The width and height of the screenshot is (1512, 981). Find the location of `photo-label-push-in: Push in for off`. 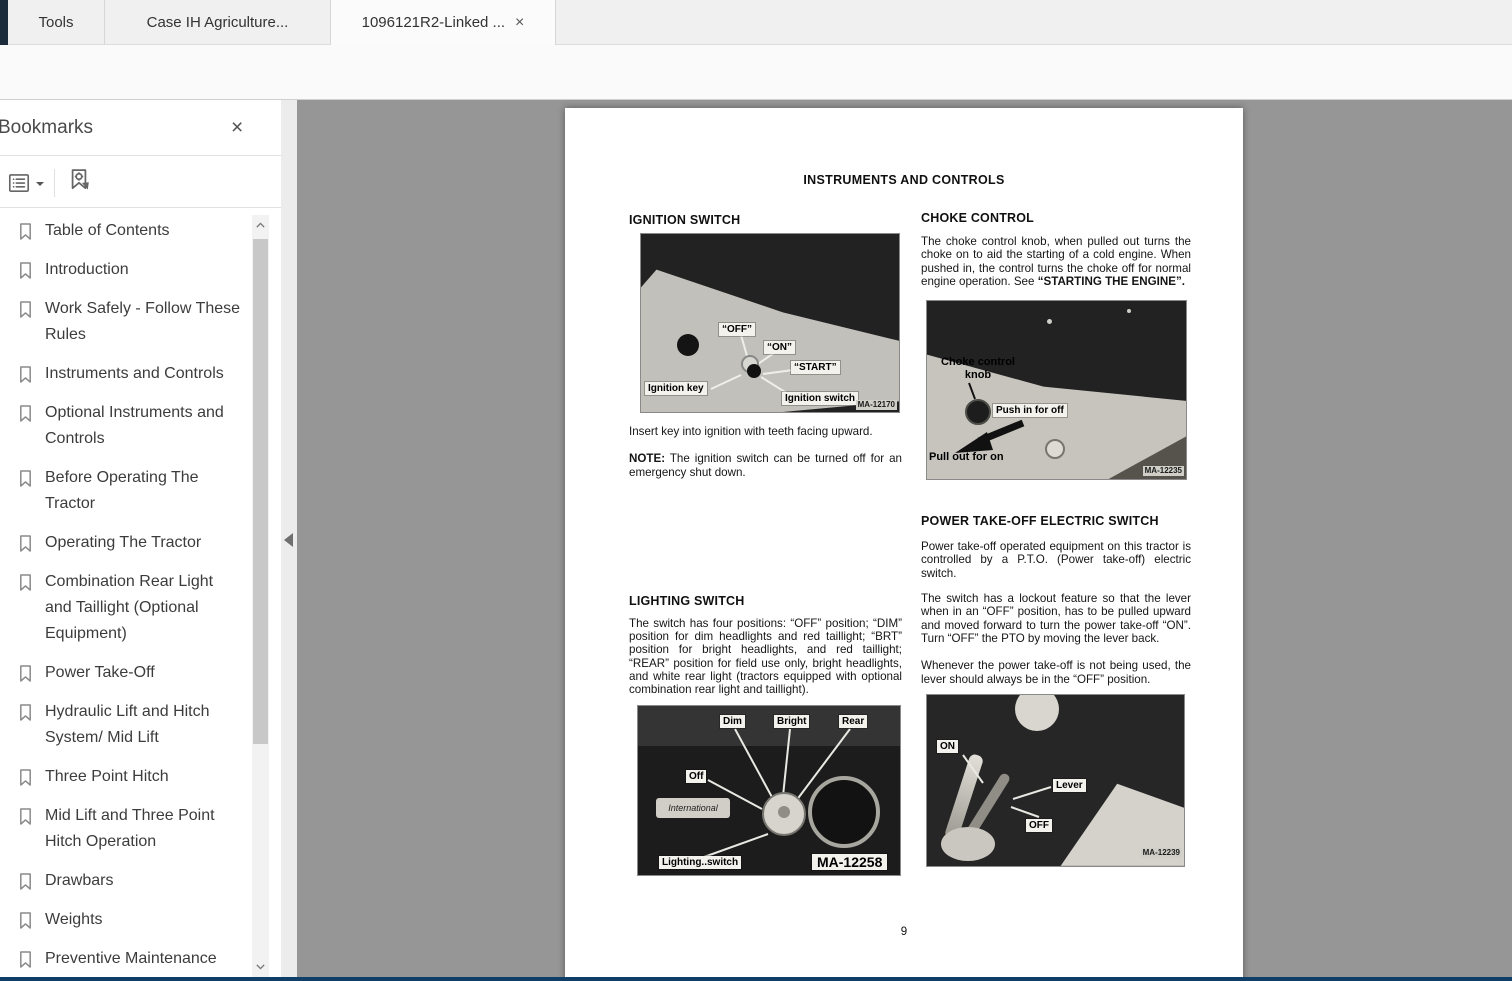

photo-label-push-in: Push in for off is located at coordinates (1030, 411).